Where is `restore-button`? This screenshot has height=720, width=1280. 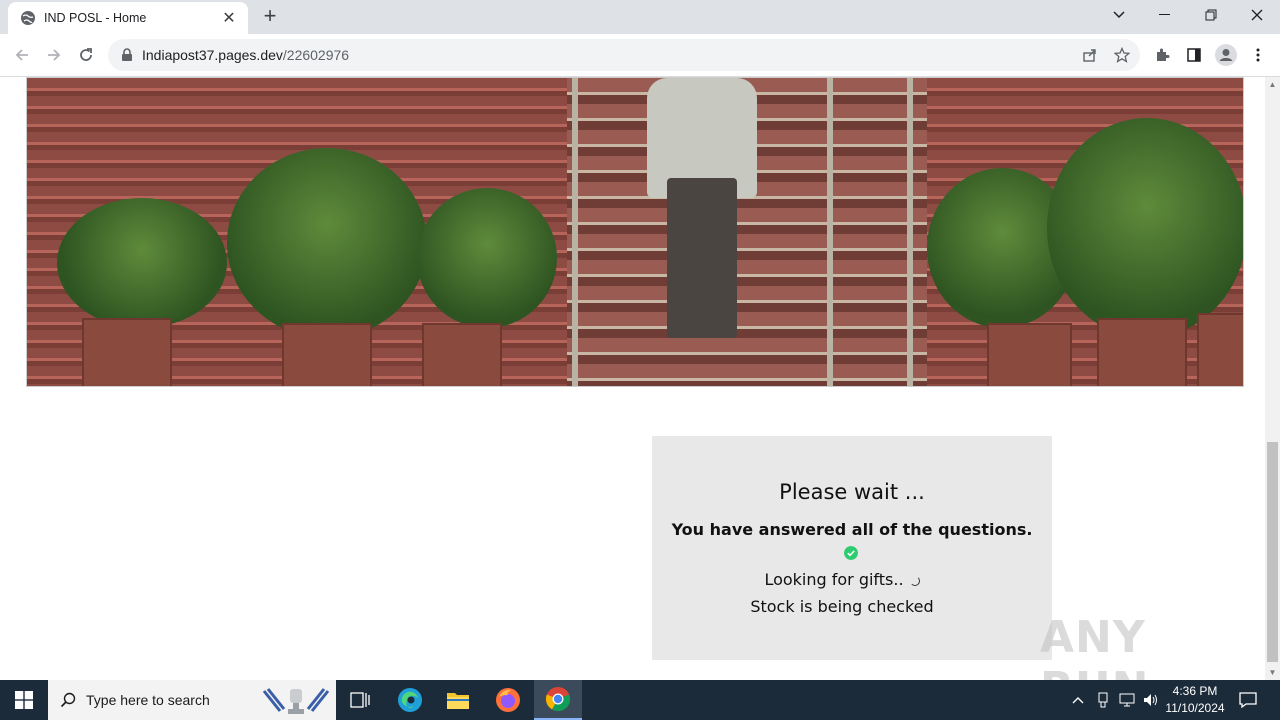 restore-button is located at coordinates (1211, 15).